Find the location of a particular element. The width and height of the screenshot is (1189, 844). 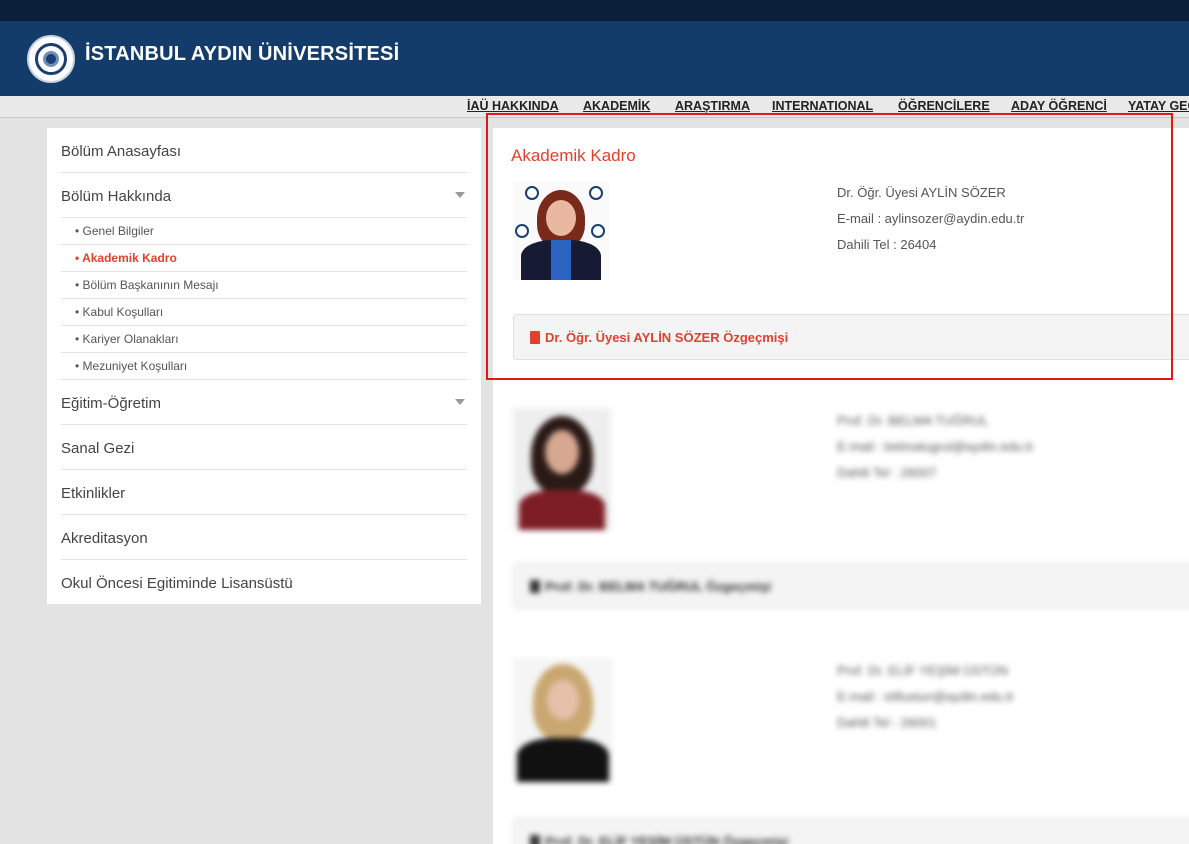

staff-name: Prof. Dr. BELMA TUĞRUL is located at coordinates (913, 420).